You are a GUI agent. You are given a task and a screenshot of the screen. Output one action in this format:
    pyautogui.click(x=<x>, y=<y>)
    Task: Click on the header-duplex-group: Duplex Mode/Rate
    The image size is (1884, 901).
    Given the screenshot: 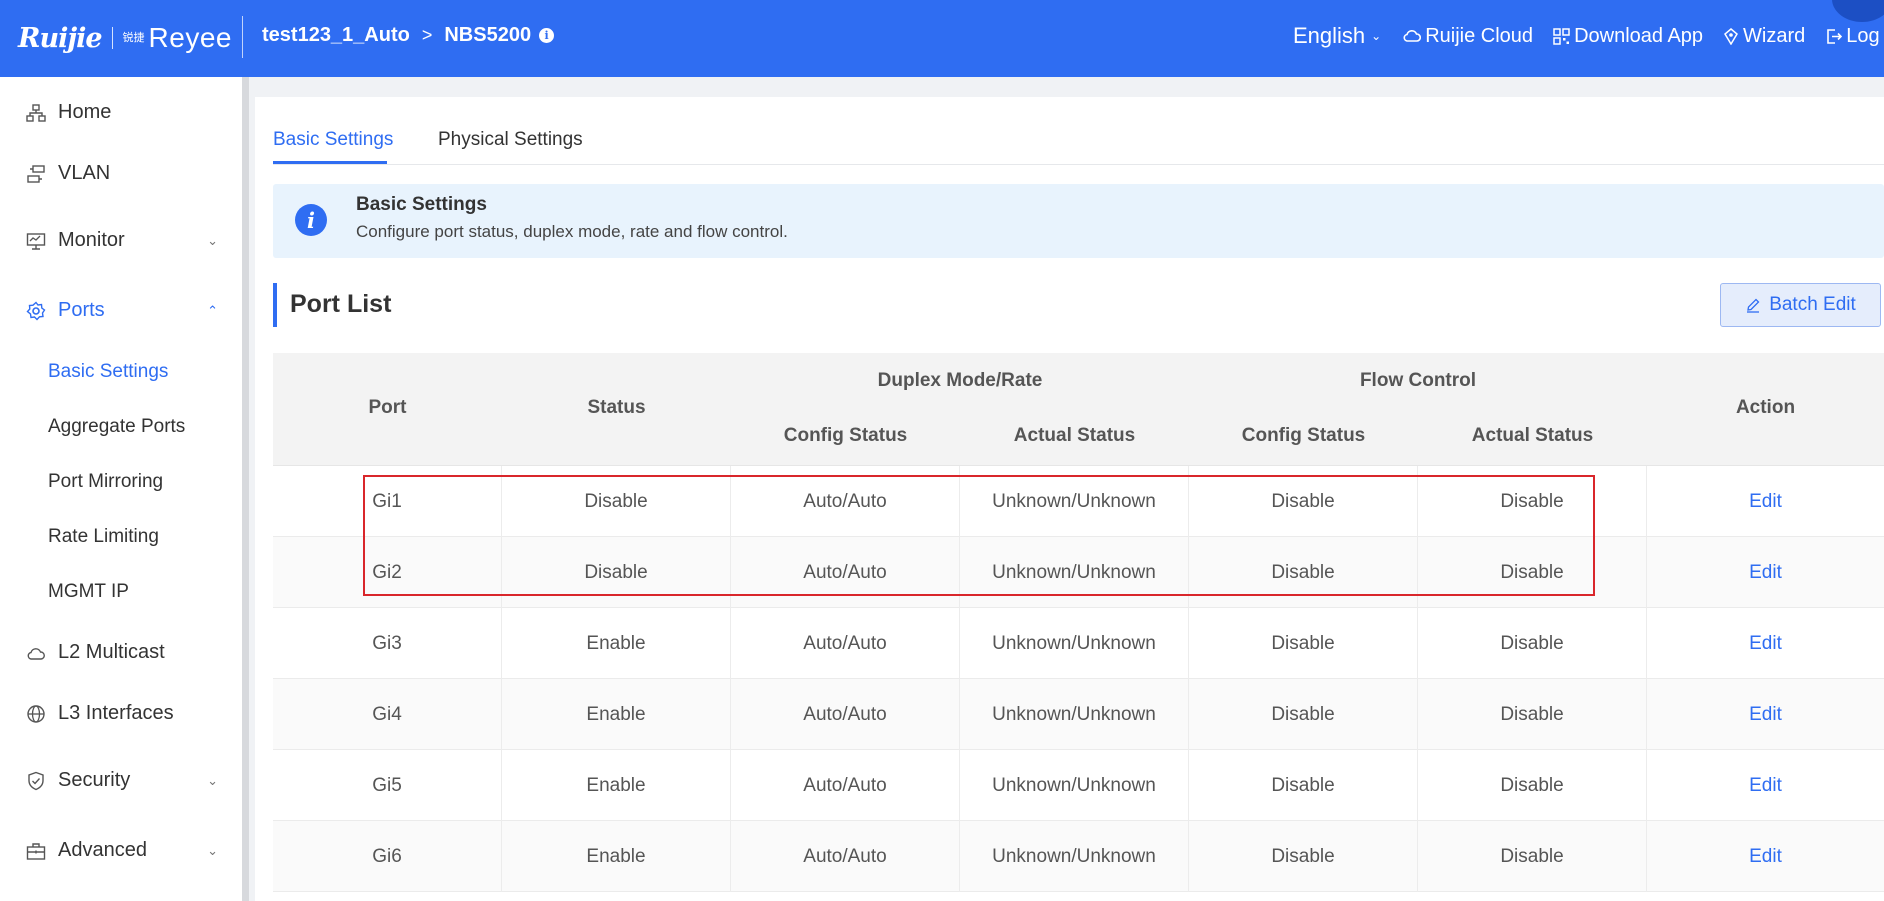 What is the action you would take?
    pyautogui.click(x=960, y=380)
    